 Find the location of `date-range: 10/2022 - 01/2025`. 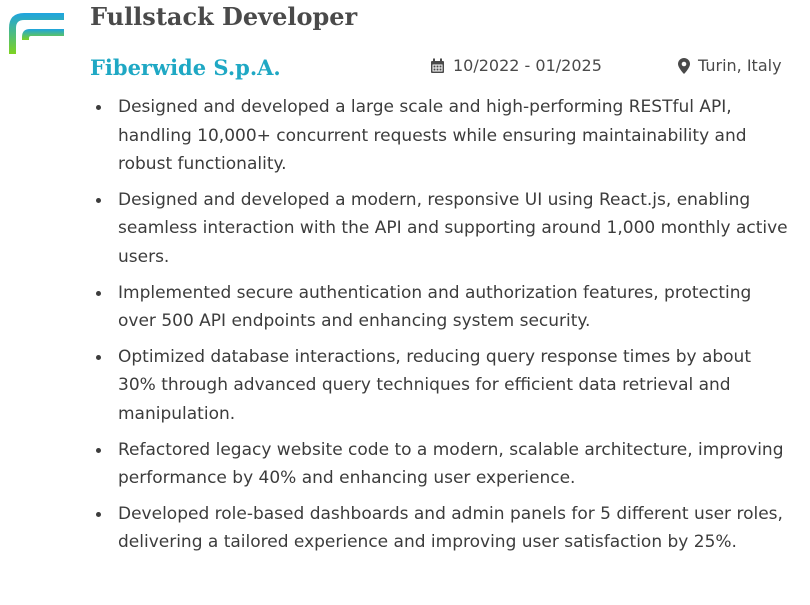

date-range: 10/2022 - 01/2025 is located at coordinates (516, 65).